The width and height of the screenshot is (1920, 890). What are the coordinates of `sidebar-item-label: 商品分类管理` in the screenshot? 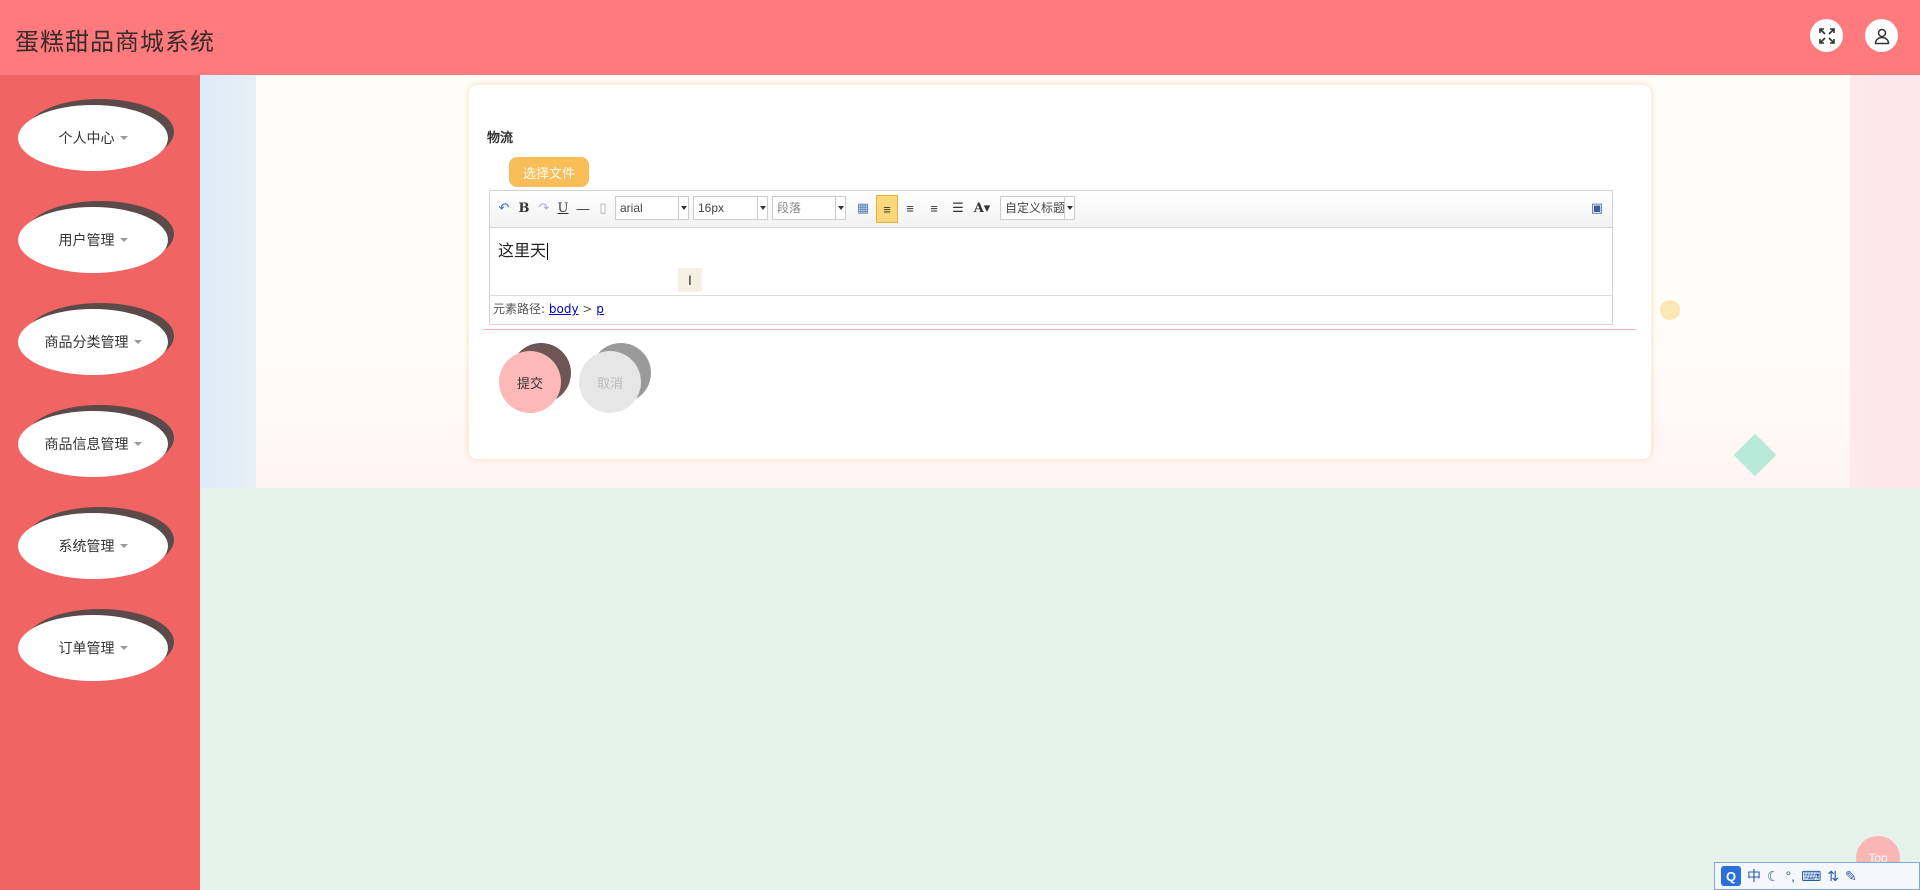 It's located at (86, 343).